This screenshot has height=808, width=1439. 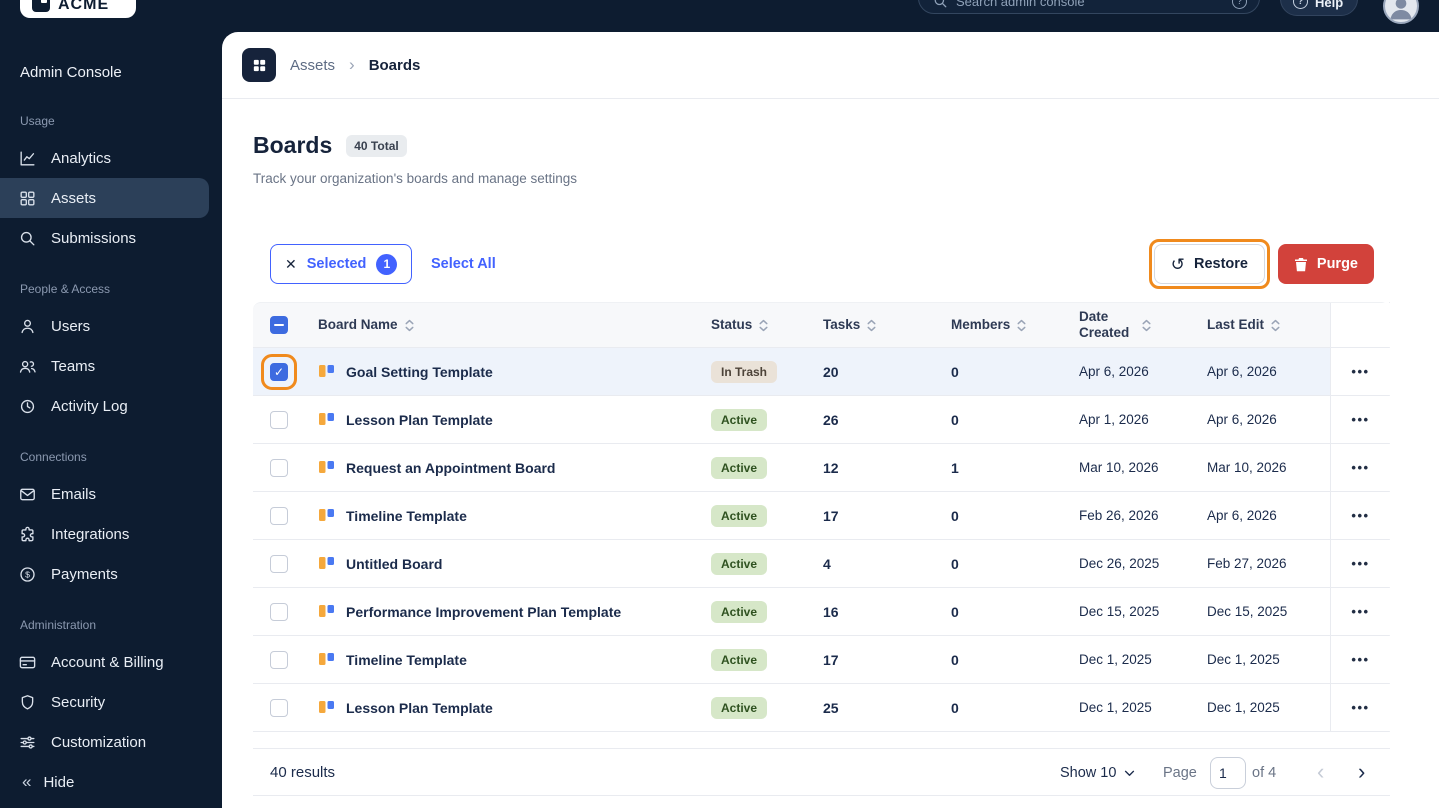 What do you see at coordinates (1325, 264) in the screenshot?
I see `purge-button: Purge` at bounding box center [1325, 264].